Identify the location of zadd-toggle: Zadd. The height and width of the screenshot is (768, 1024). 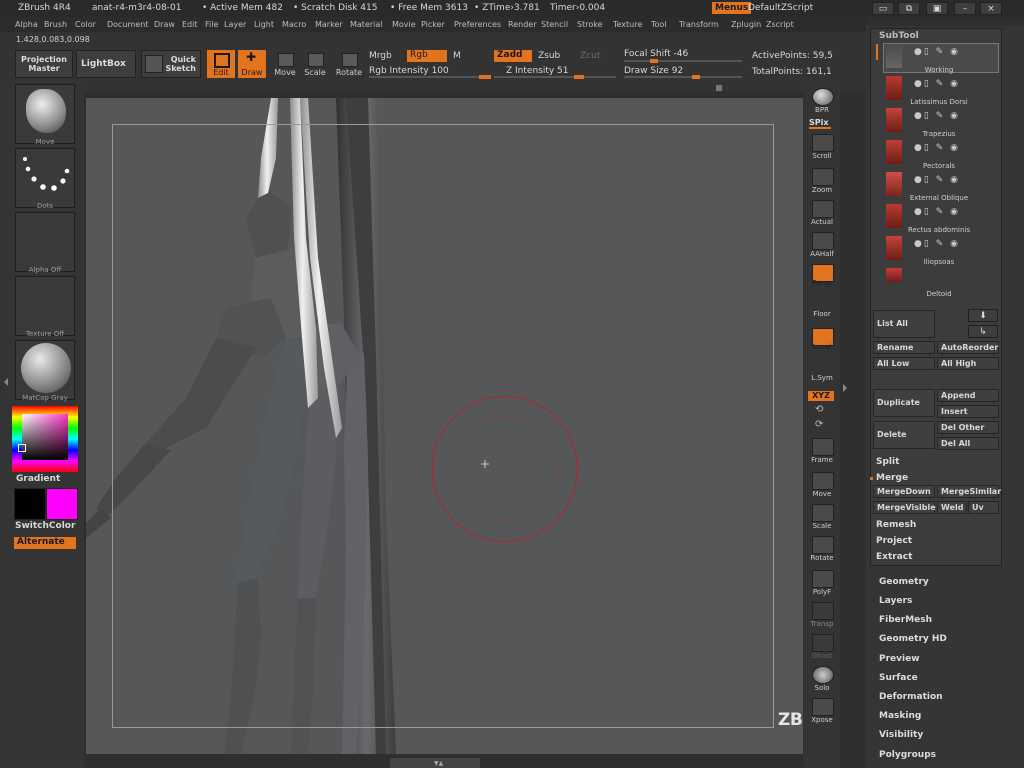
(513, 56).